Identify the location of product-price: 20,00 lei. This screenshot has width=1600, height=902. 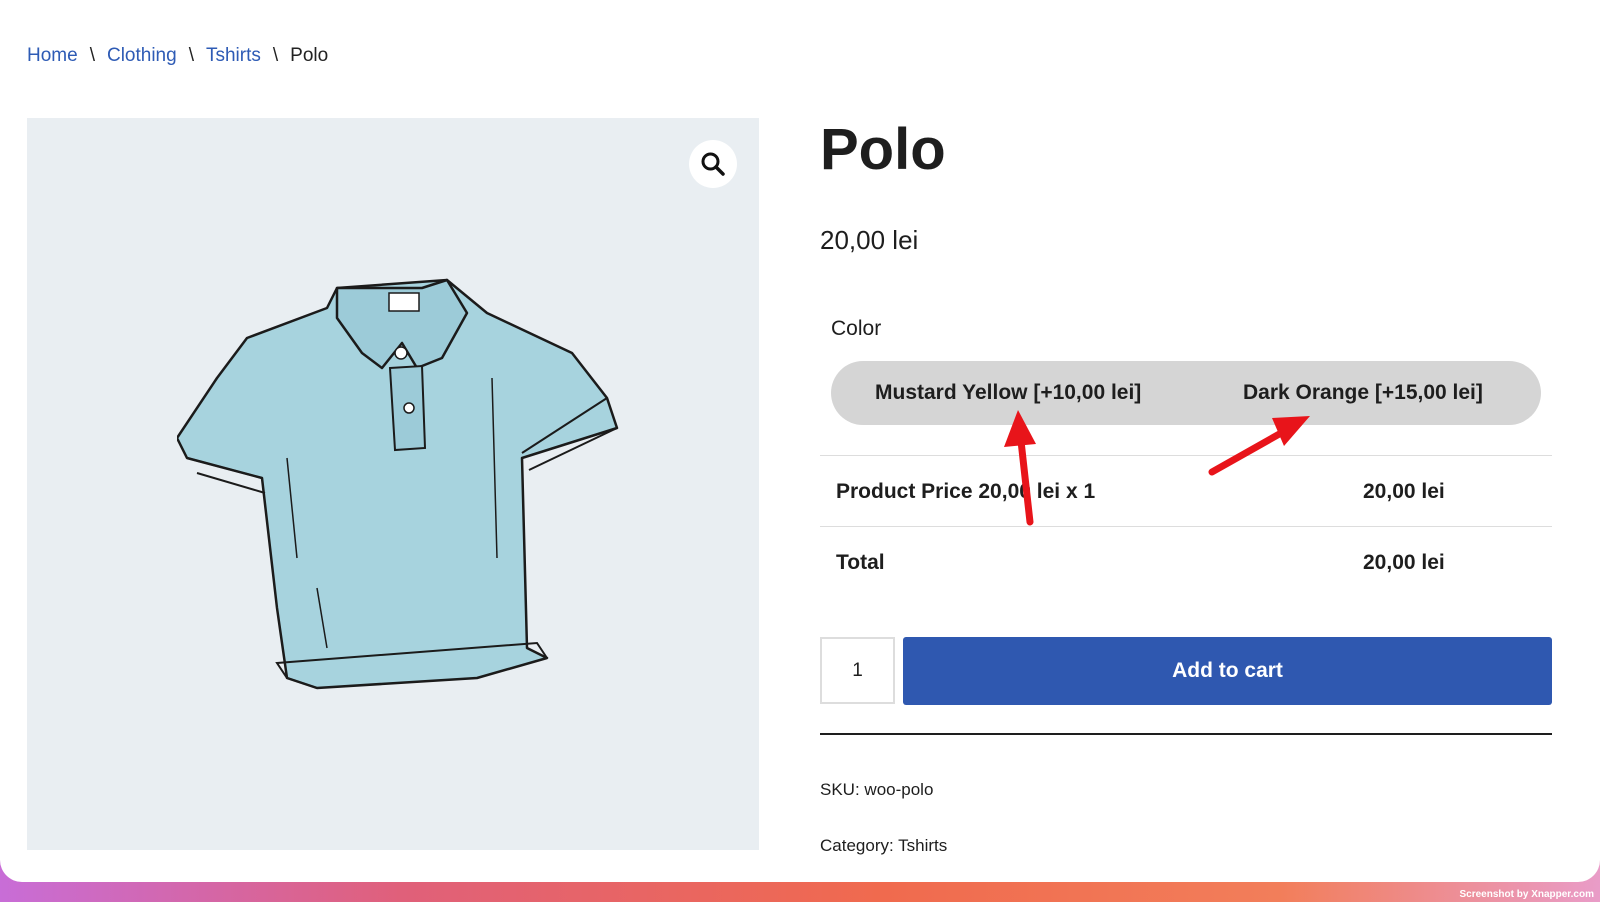
(869, 240).